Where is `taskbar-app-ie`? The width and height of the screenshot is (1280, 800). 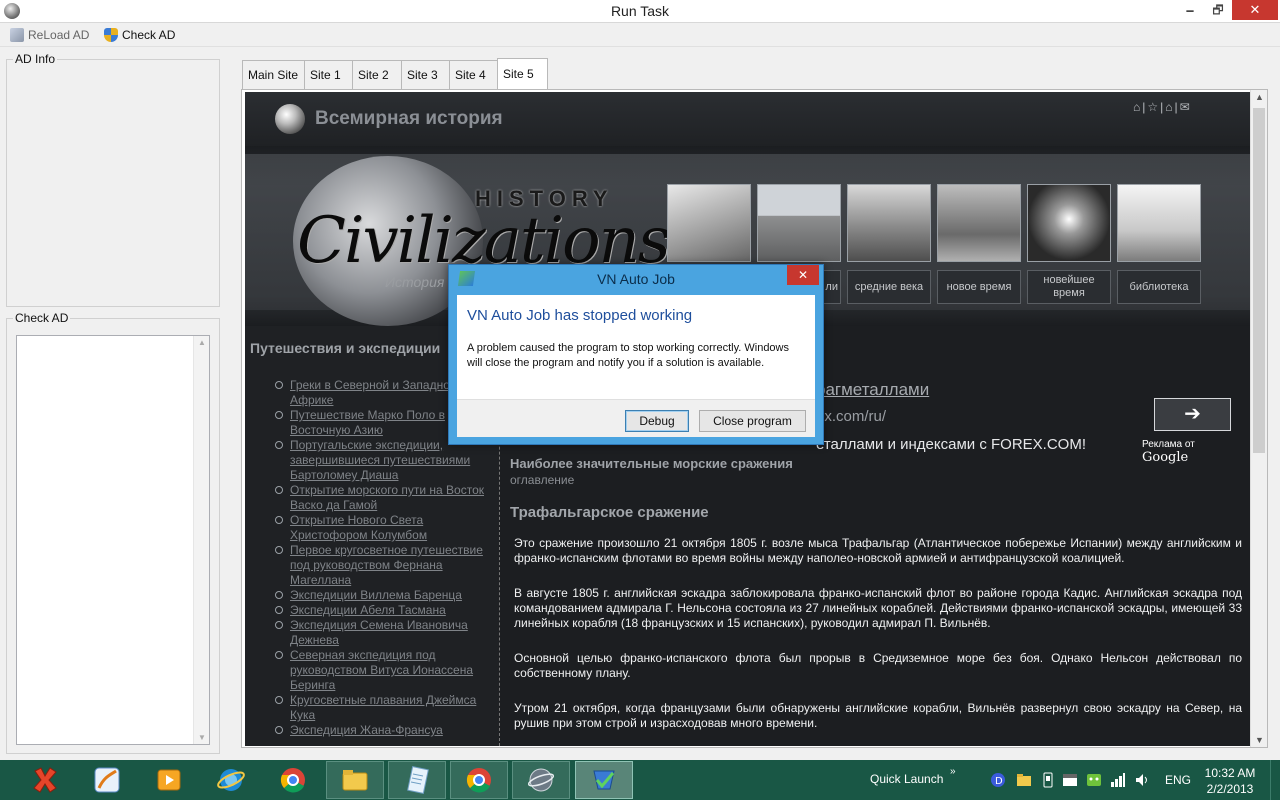
taskbar-app-ie is located at coordinates (231, 780).